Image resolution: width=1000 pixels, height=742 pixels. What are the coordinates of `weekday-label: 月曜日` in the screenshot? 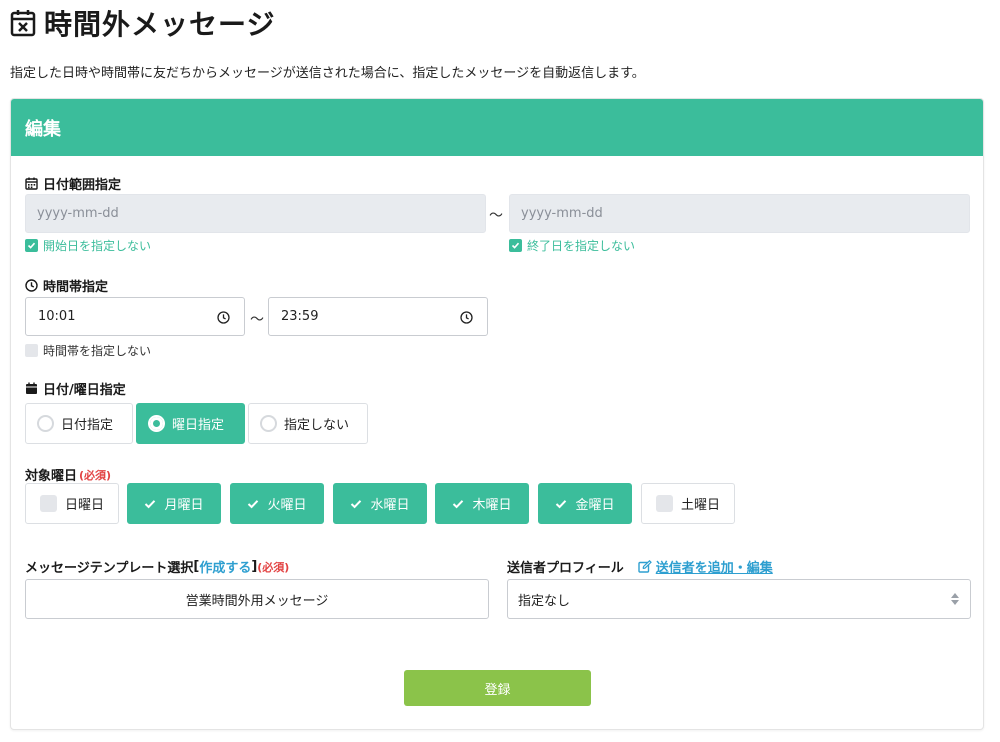 It's located at (184, 505).